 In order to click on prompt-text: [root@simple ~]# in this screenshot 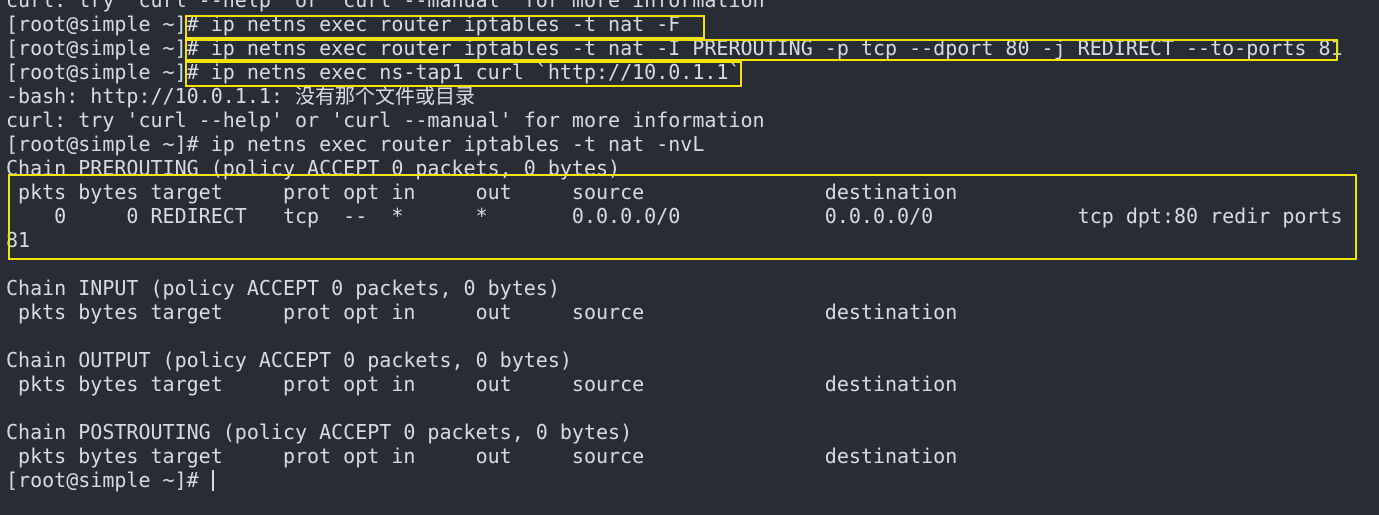, I will do `click(108, 480)`.